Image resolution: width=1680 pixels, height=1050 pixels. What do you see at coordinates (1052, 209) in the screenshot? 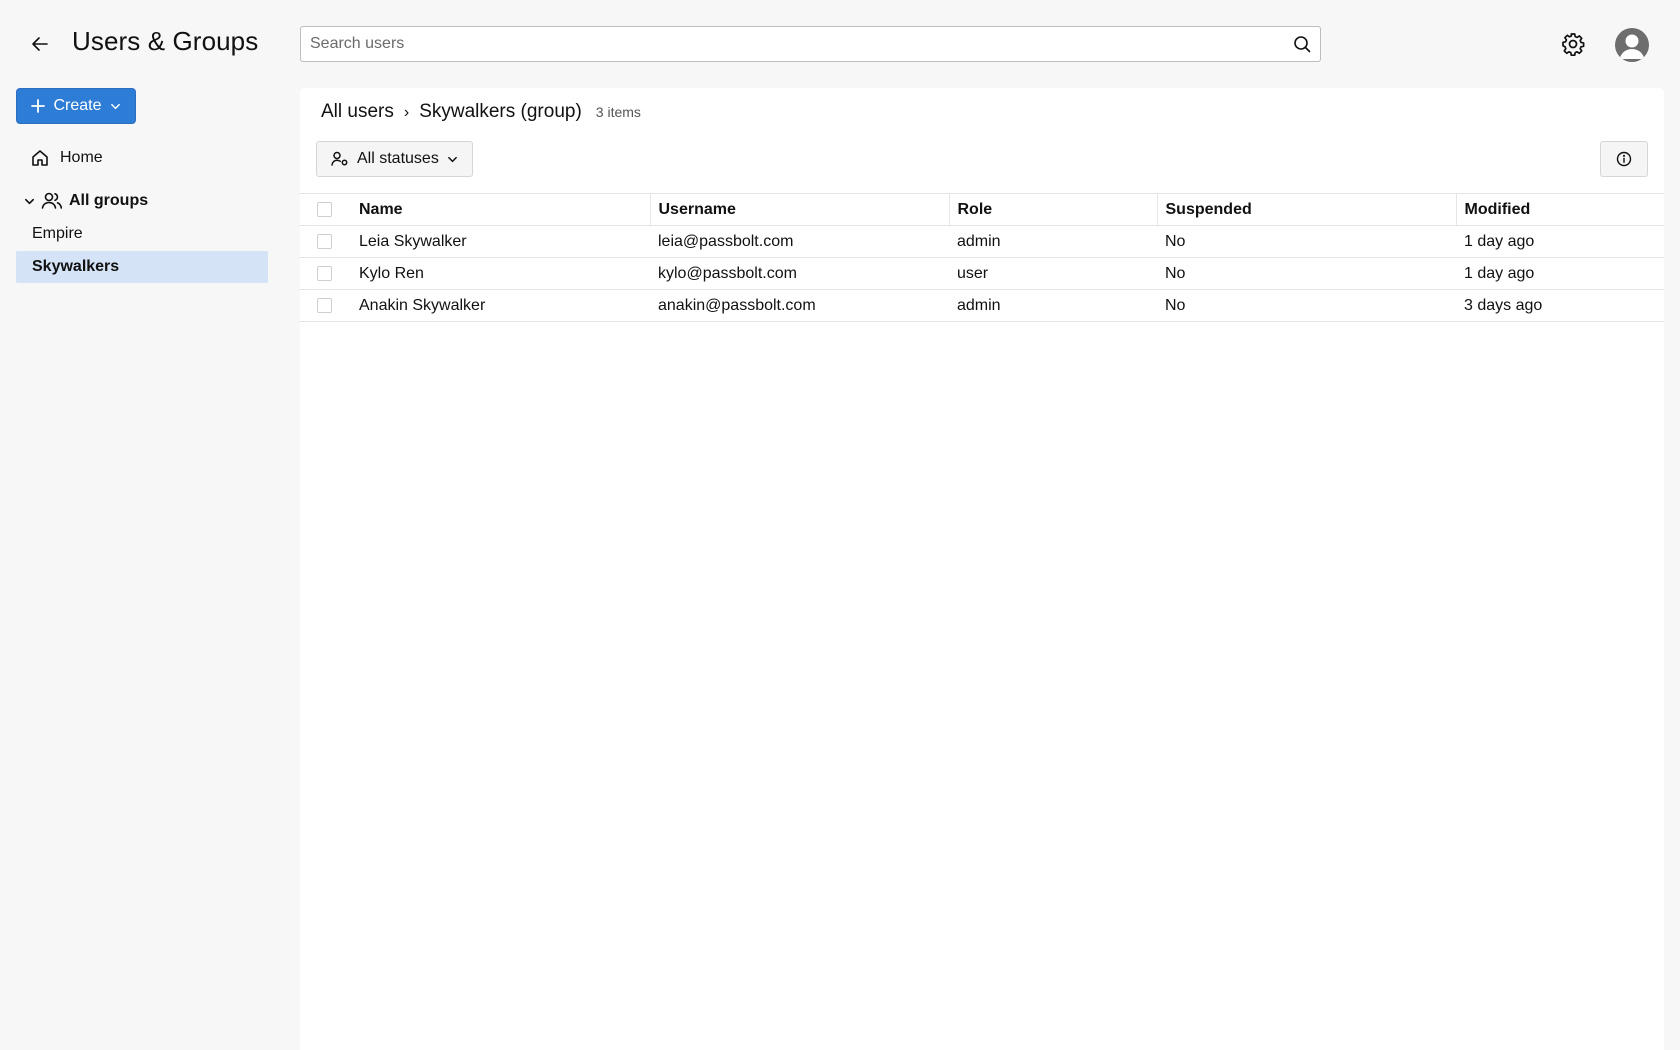
I see `column-header-role: Role` at bounding box center [1052, 209].